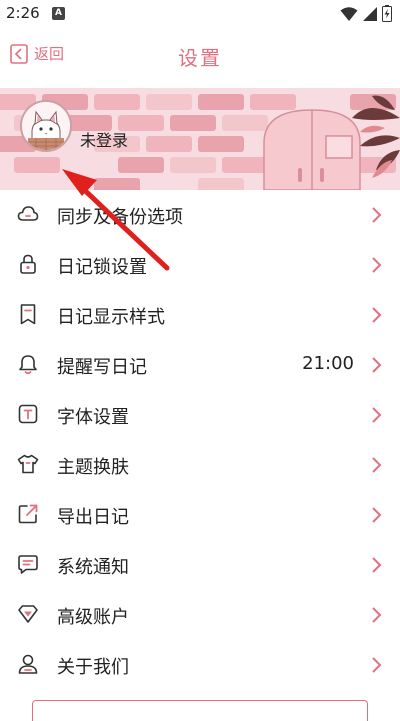 The image size is (400, 721). I want to click on settings-item-label: 提醒写日记, so click(102, 367).